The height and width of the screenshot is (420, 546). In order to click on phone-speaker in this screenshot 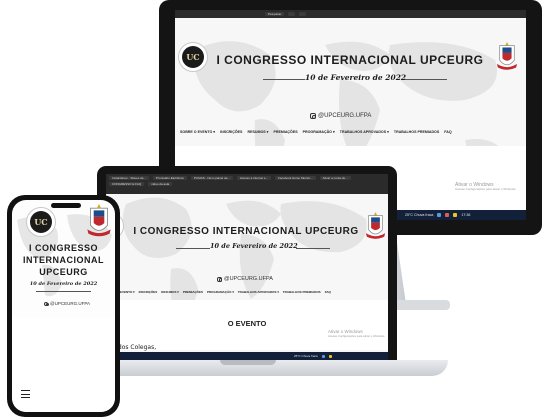, I will do `click(66, 205)`.